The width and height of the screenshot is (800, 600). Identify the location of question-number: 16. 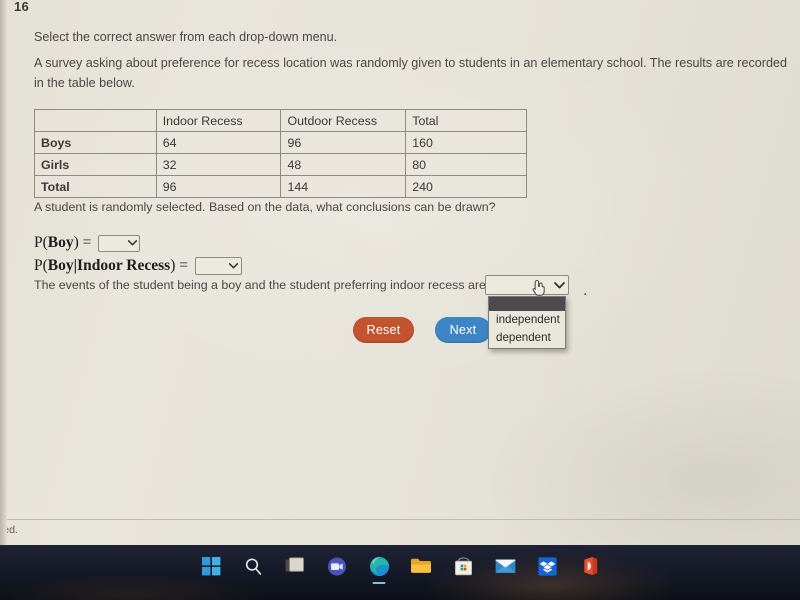
(22, 7).